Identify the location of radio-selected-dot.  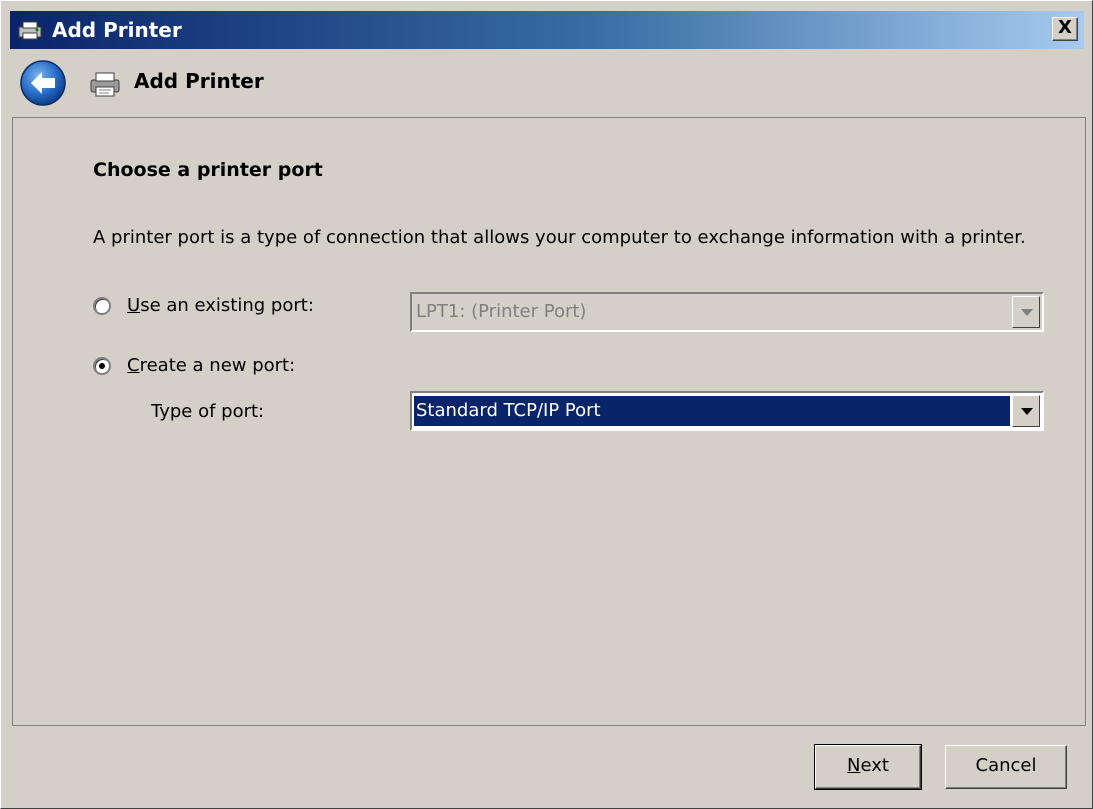
(102, 366).